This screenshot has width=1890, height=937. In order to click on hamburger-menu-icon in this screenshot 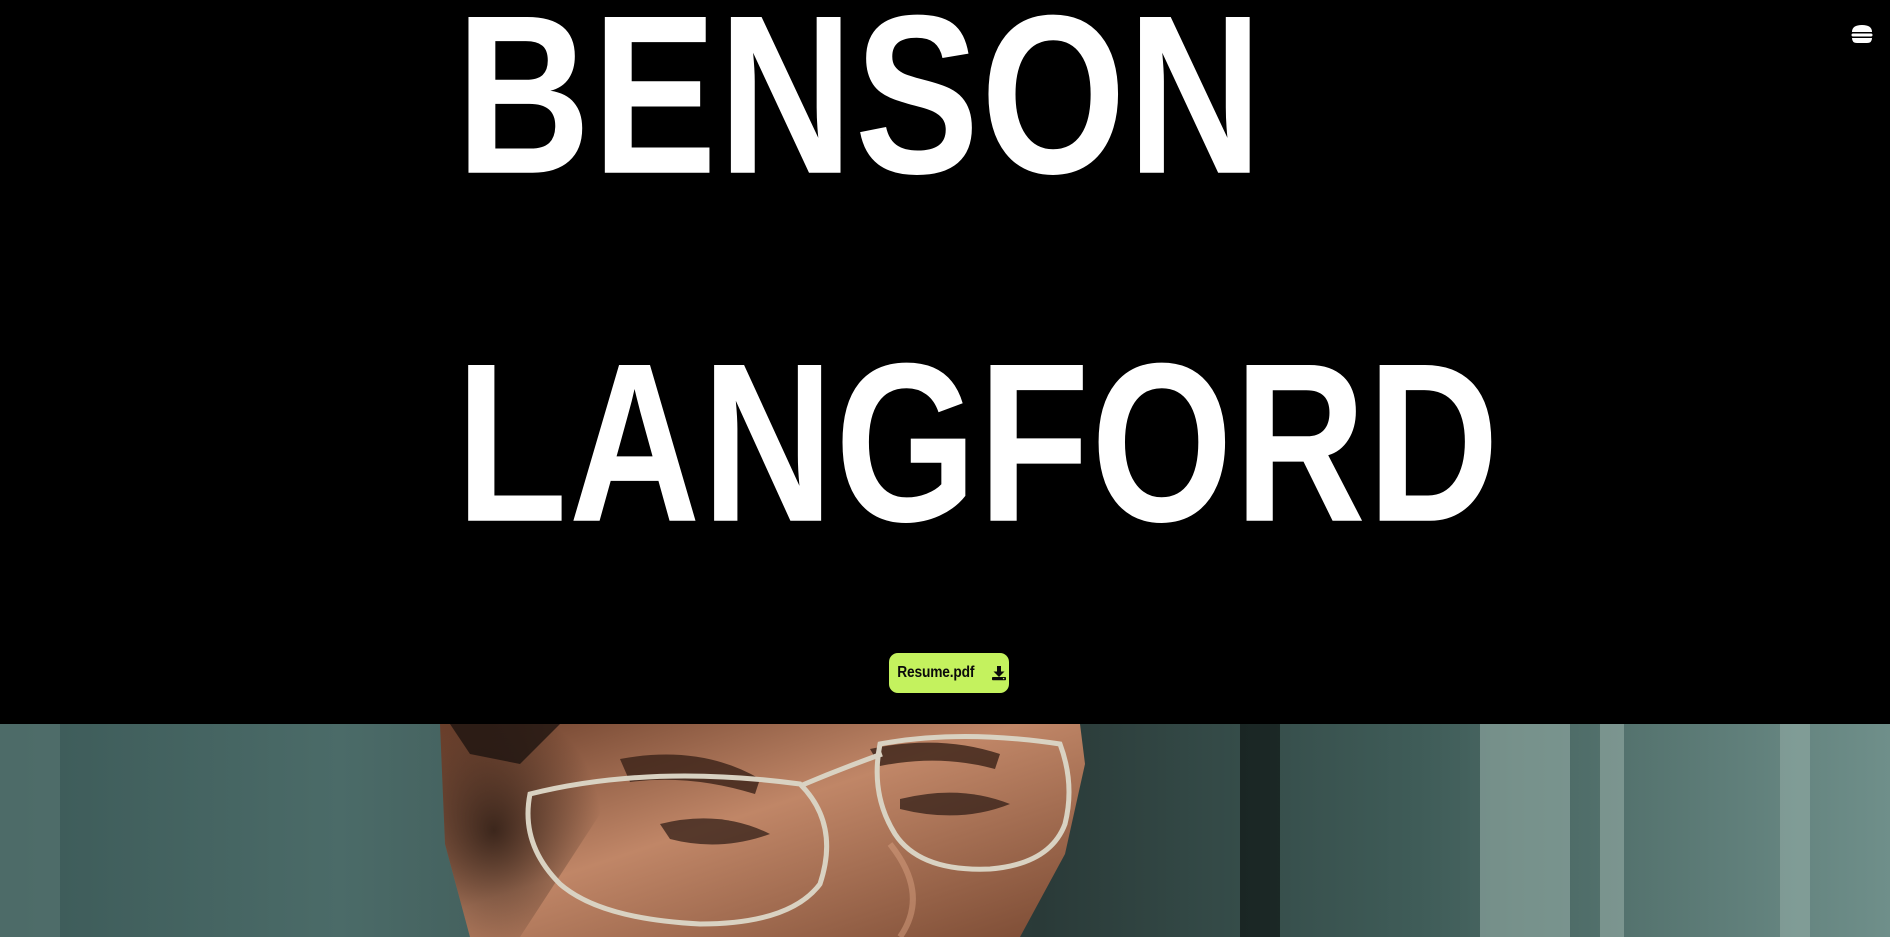, I will do `click(1862, 34)`.